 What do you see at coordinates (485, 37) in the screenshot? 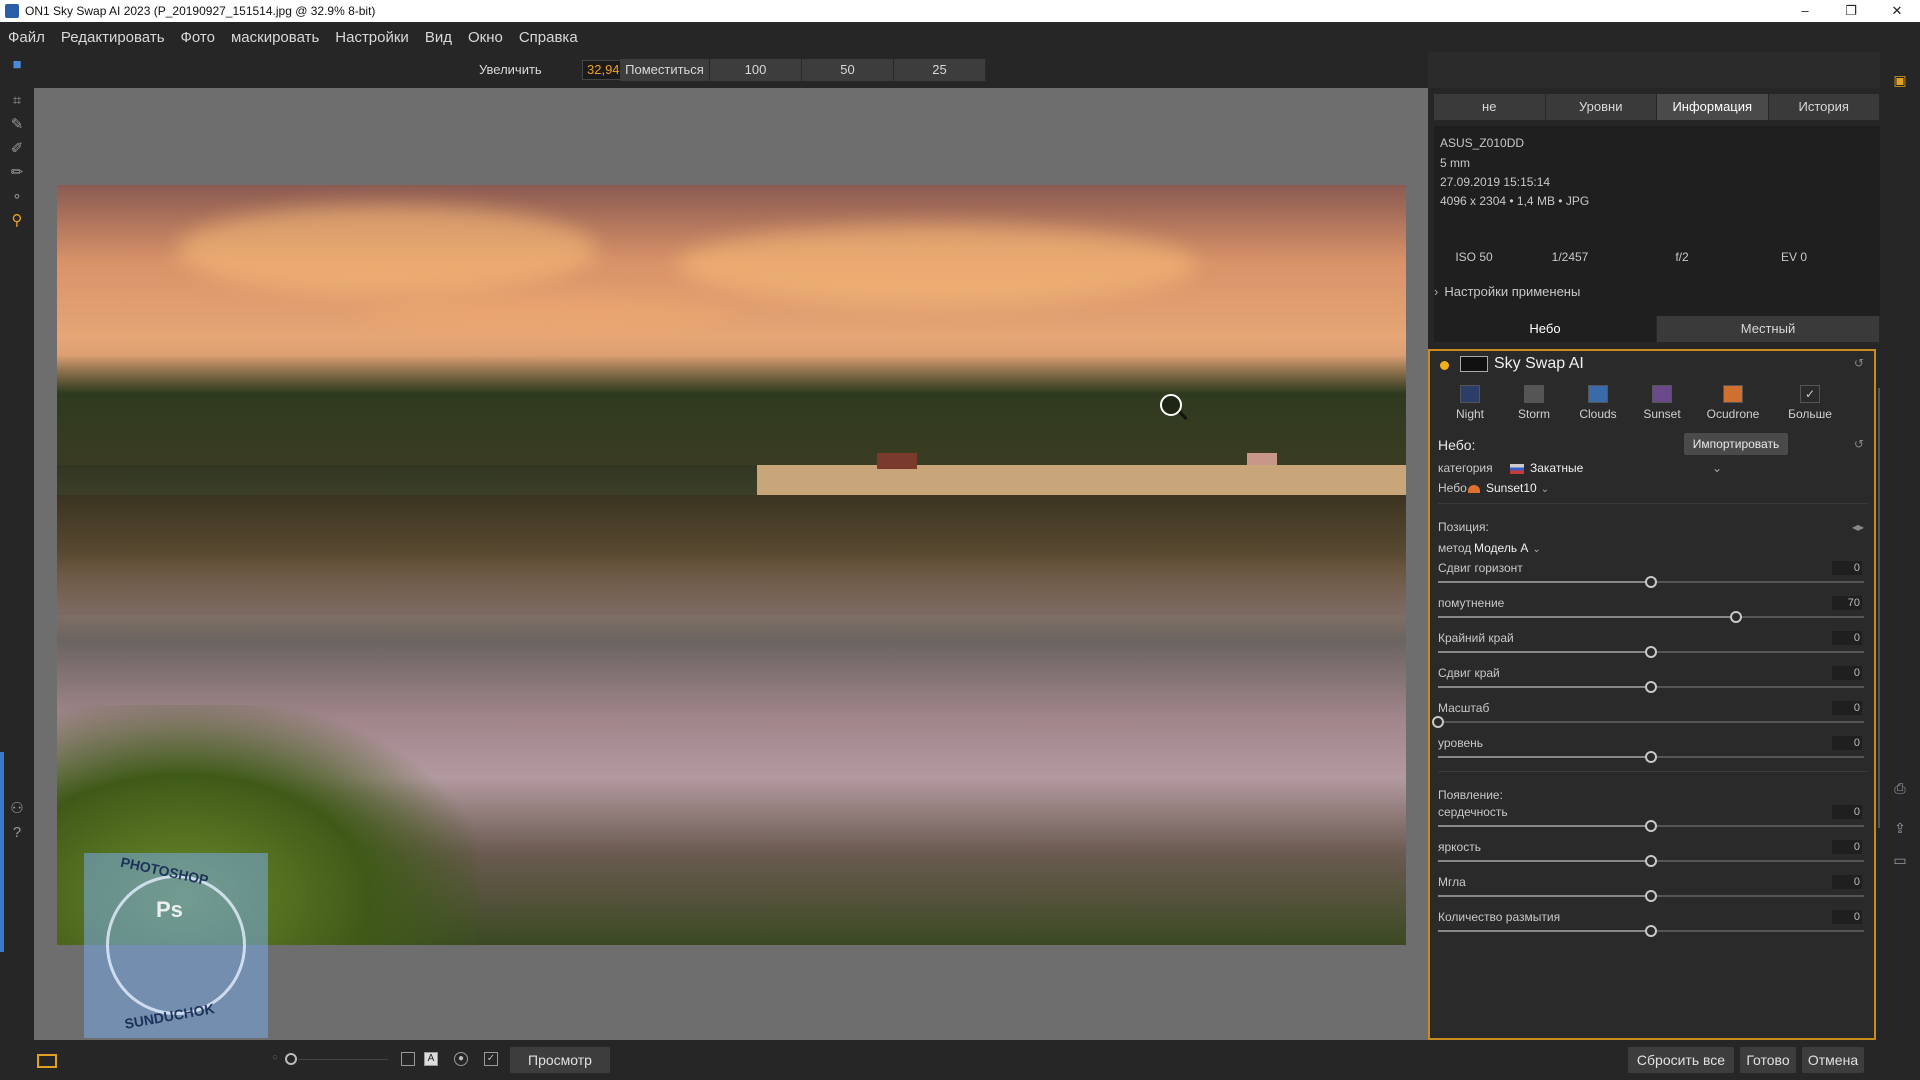
I see `menu-window: Окно` at bounding box center [485, 37].